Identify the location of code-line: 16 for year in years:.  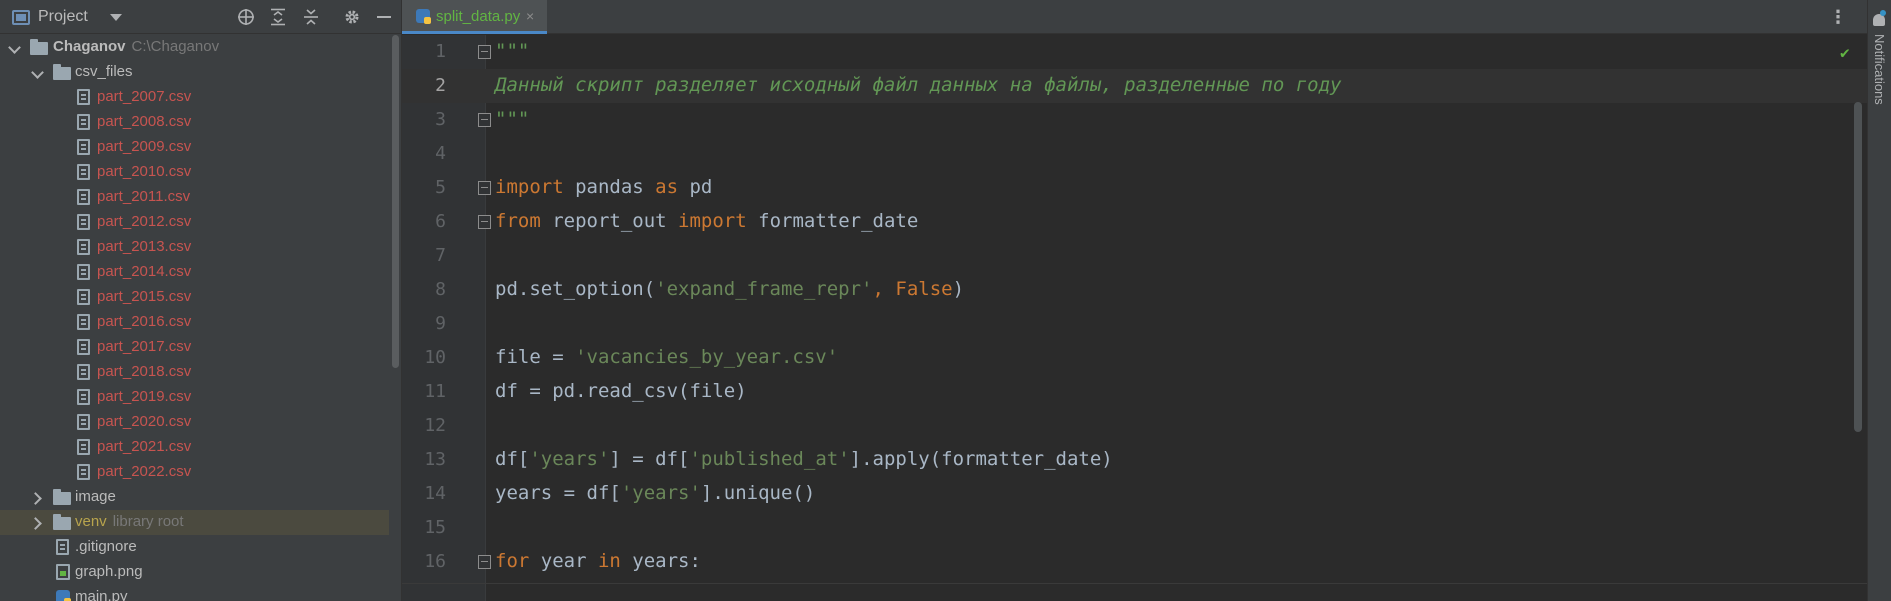
(1134, 562).